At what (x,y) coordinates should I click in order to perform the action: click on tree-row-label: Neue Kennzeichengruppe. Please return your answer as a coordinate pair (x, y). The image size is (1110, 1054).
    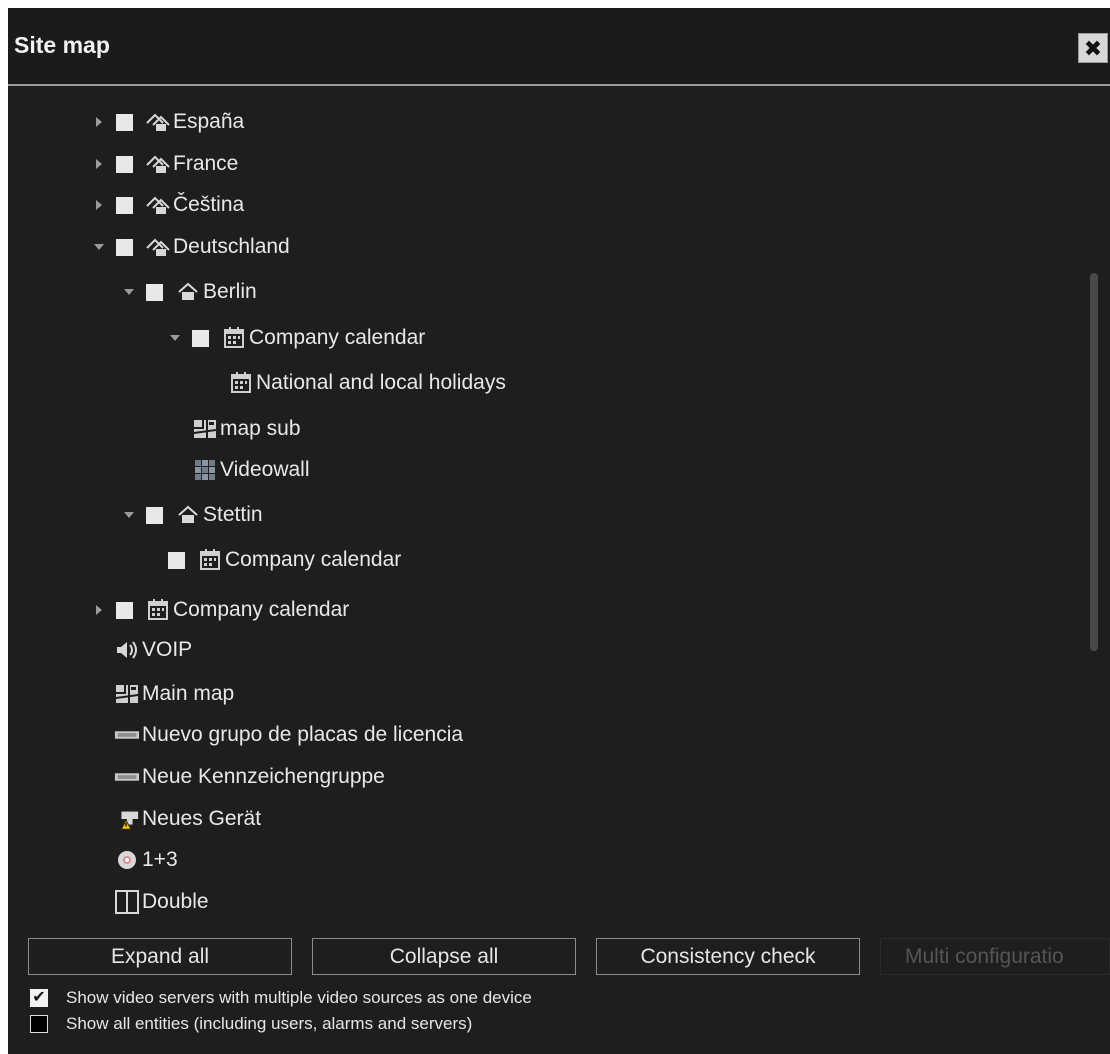
    Looking at the image, I should click on (263, 776).